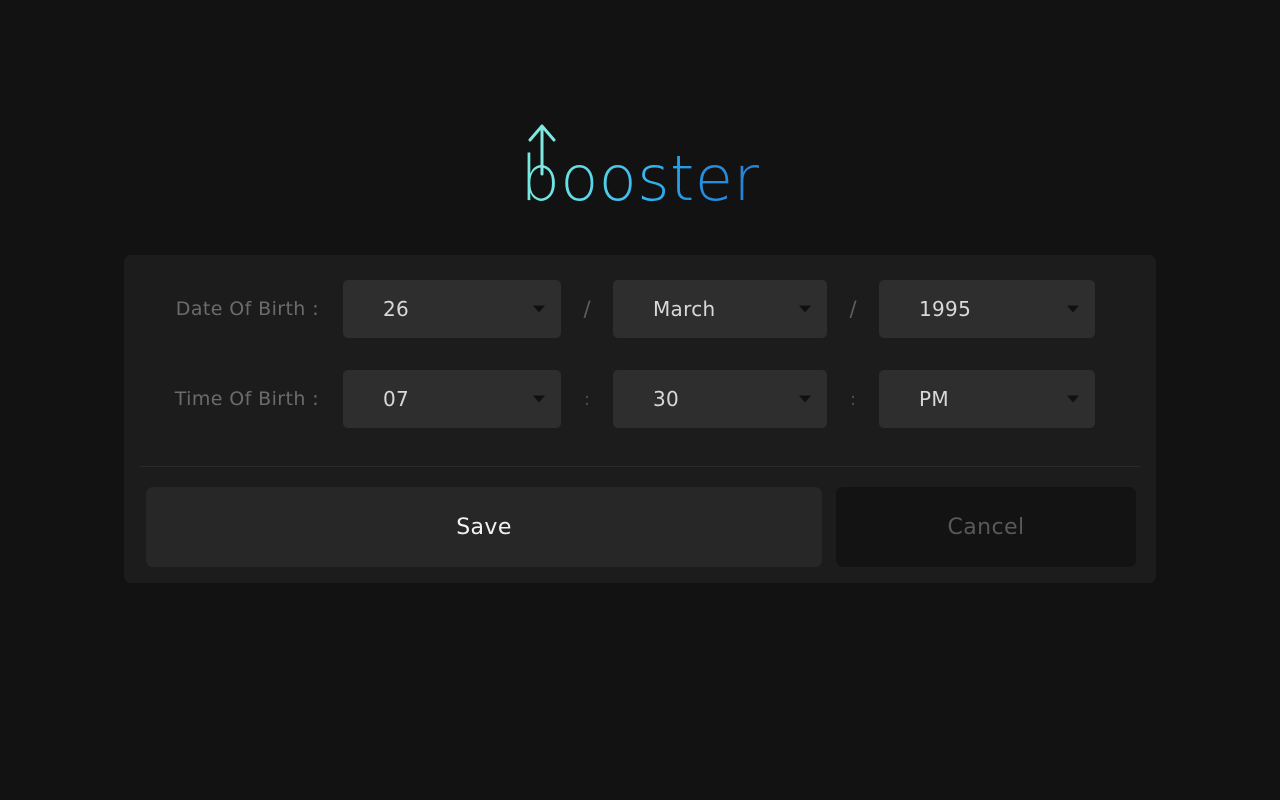  I want to click on date-of-birth-row: Date Of Birth : 26 / March / 1995, so click(640, 309).